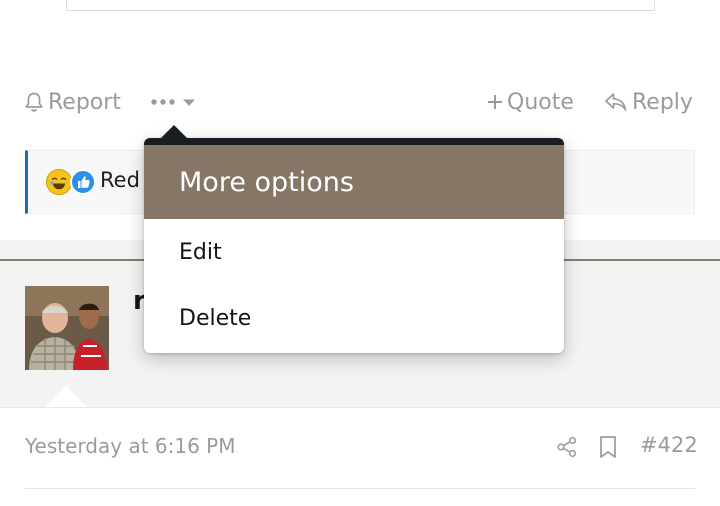  What do you see at coordinates (495, 102) in the screenshot?
I see `plus-icon` at bounding box center [495, 102].